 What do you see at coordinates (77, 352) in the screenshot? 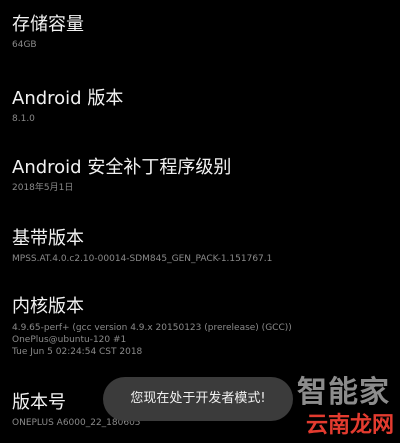
I see `kernel-line-3: Tue Jun 5 02:24:54 CST 2018` at bounding box center [77, 352].